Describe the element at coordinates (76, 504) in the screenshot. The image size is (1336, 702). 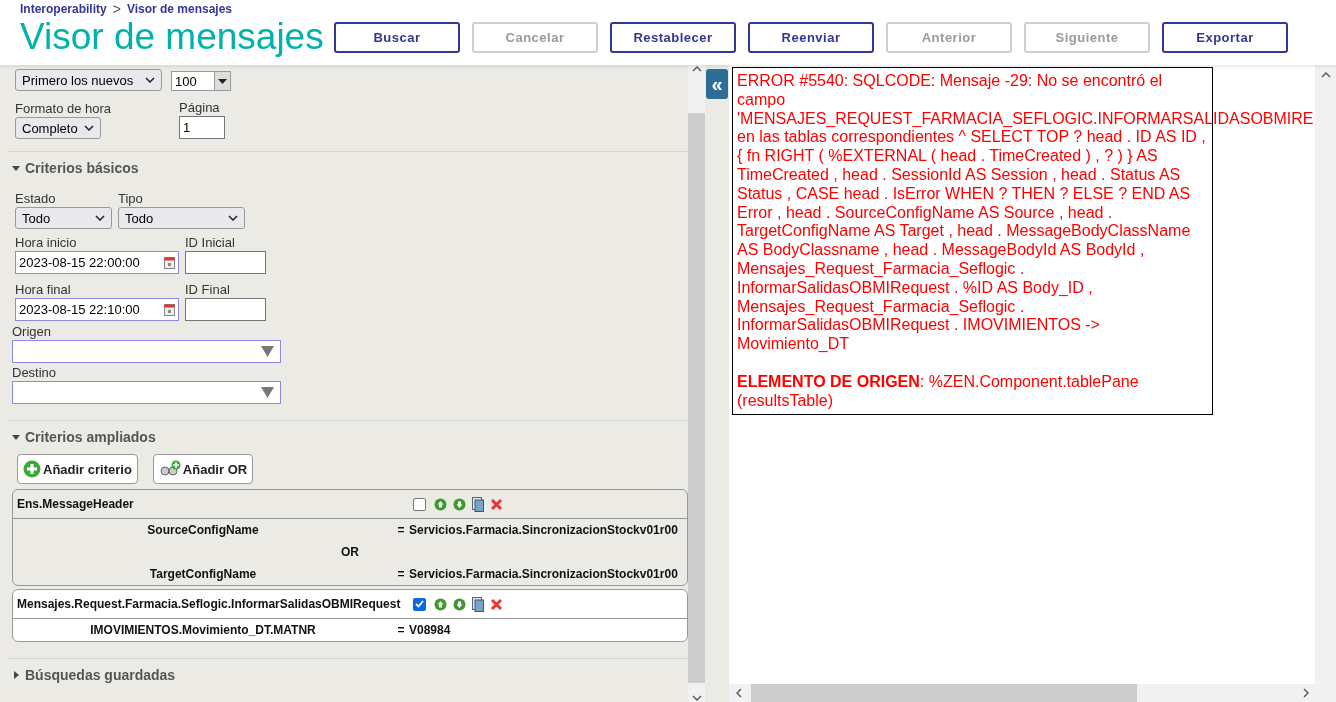
I see `class-name: Ens.MessageHeader` at that location.